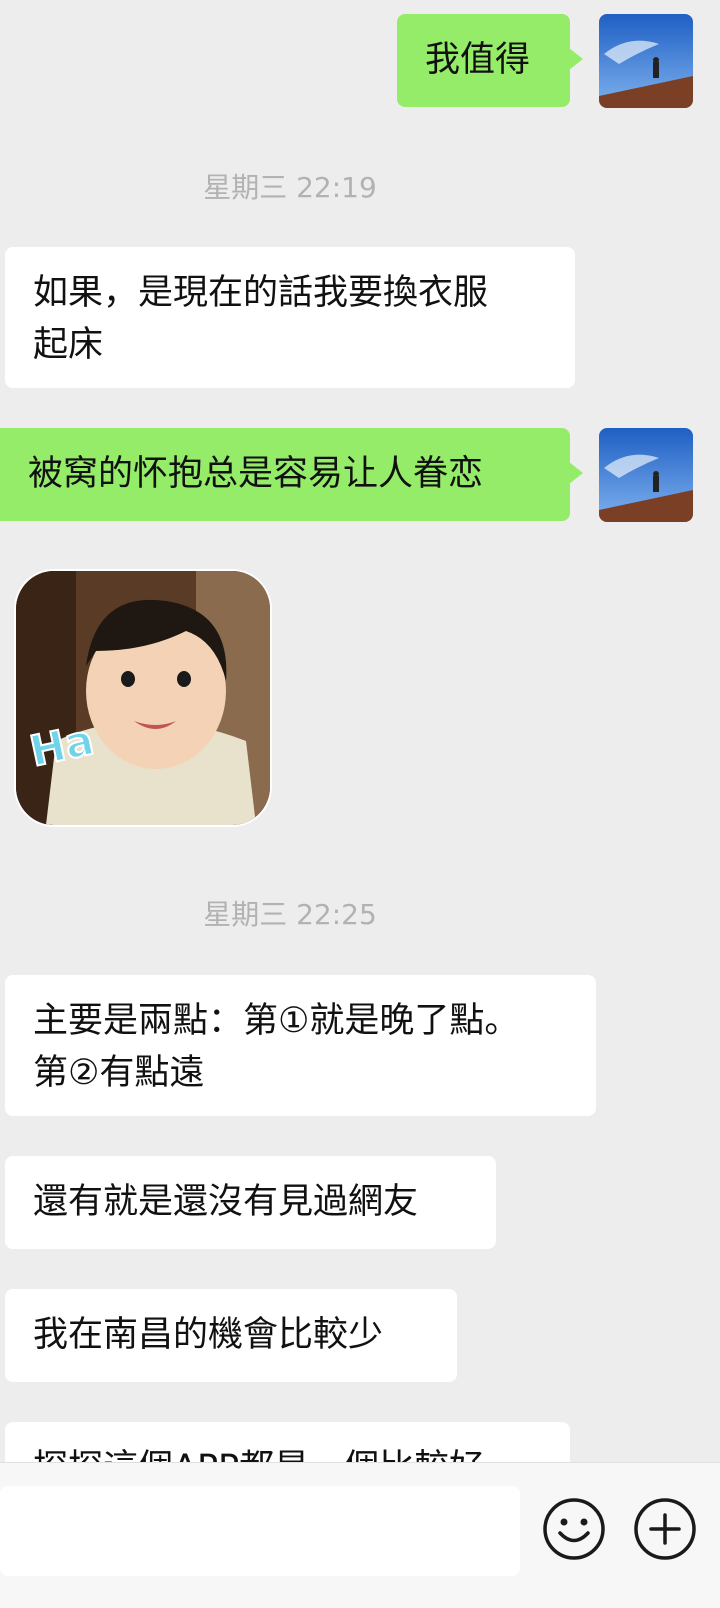 This screenshot has height=1608, width=720. I want to click on smiley-face-icon, so click(574, 1529).